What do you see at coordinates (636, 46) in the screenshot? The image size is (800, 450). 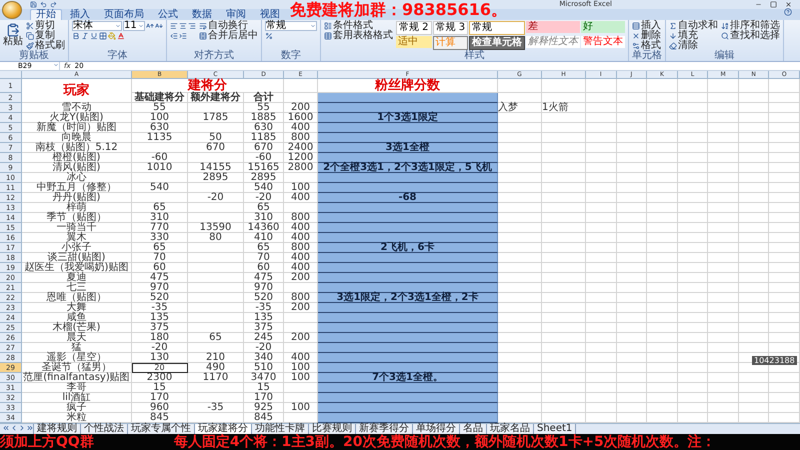 I see `sliders-icon` at bounding box center [636, 46].